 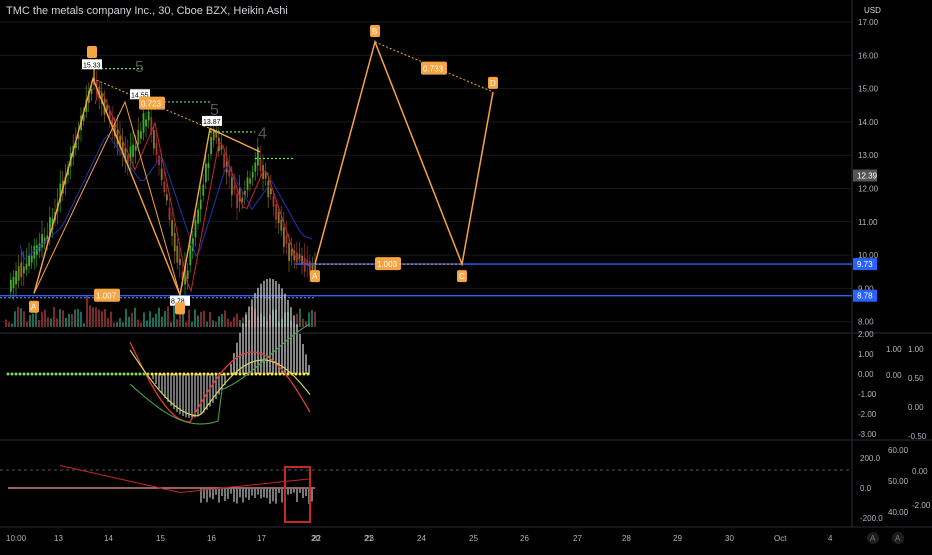 What do you see at coordinates (866, 488) in the screenshot?
I see `indicator2-tick-label: 0.0` at bounding box center [866, 488].